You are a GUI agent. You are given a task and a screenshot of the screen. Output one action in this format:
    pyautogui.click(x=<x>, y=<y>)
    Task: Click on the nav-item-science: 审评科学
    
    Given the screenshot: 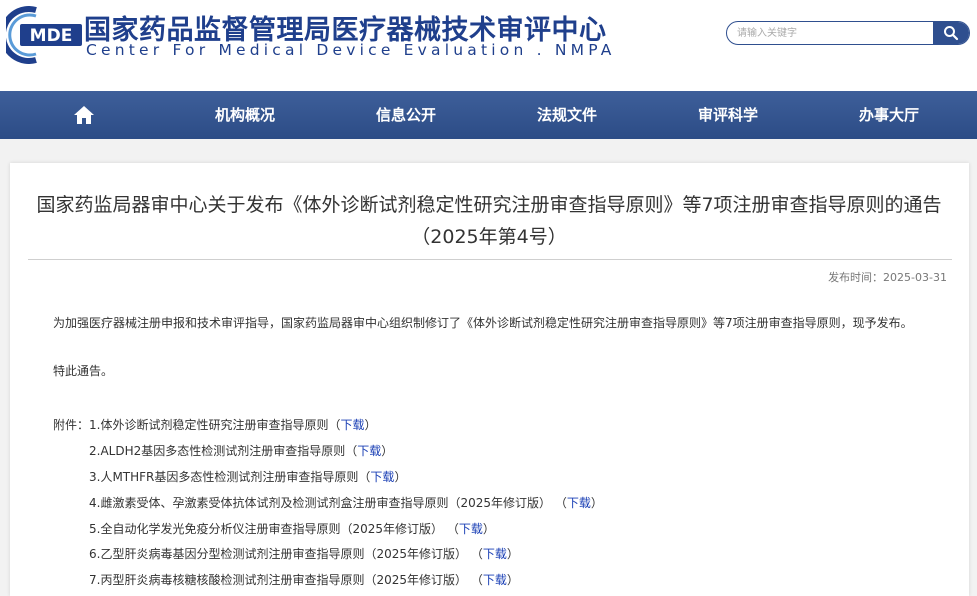 What is the action you would take?
    pyautogui.click(x=728, y=115)
    